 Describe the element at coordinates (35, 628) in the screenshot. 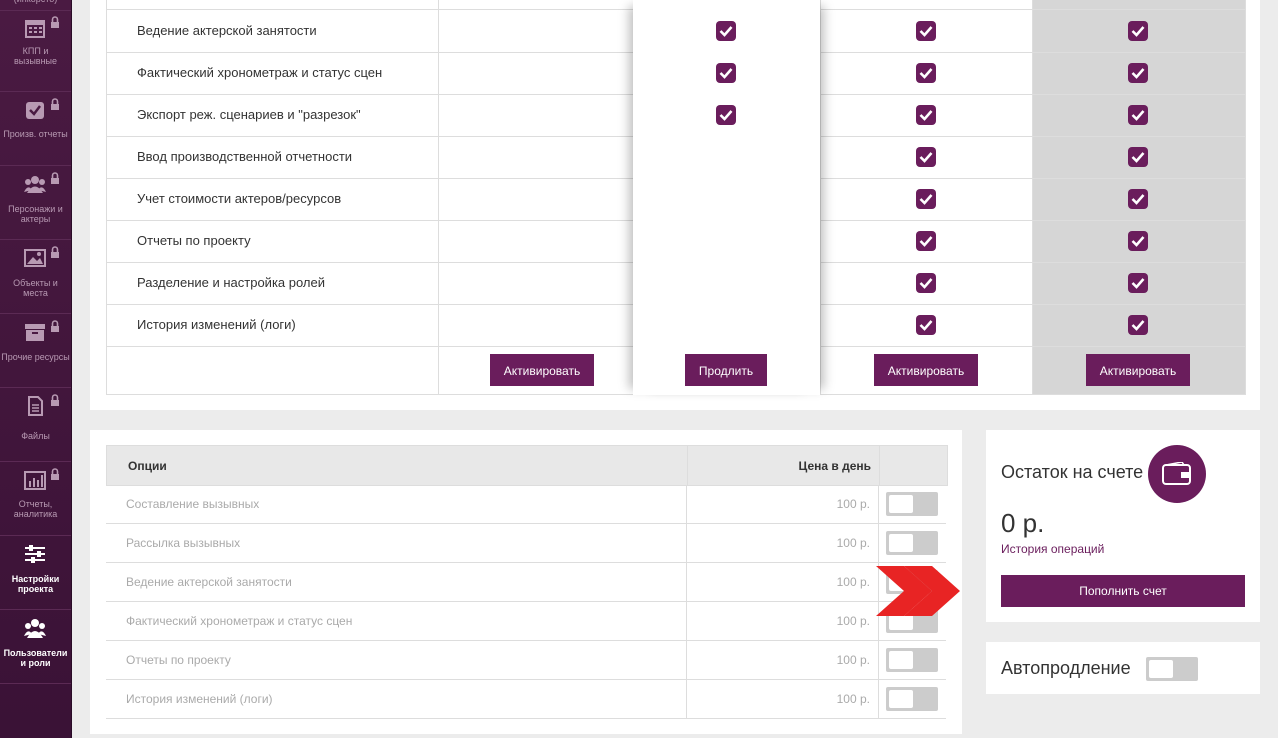

I see `users-icon` at that location.